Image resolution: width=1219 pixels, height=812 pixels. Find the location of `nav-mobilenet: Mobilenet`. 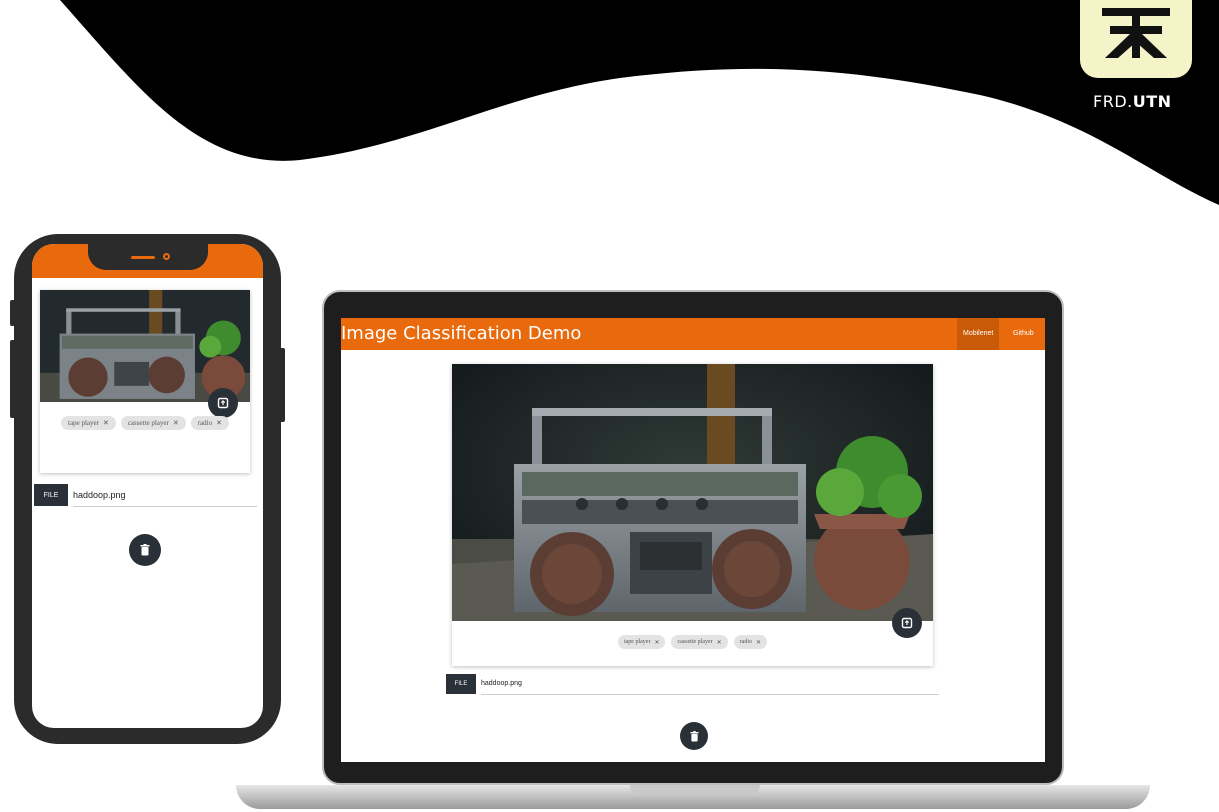

nav-mobilenet: Mobilenet is located at coordinates (978, 334).